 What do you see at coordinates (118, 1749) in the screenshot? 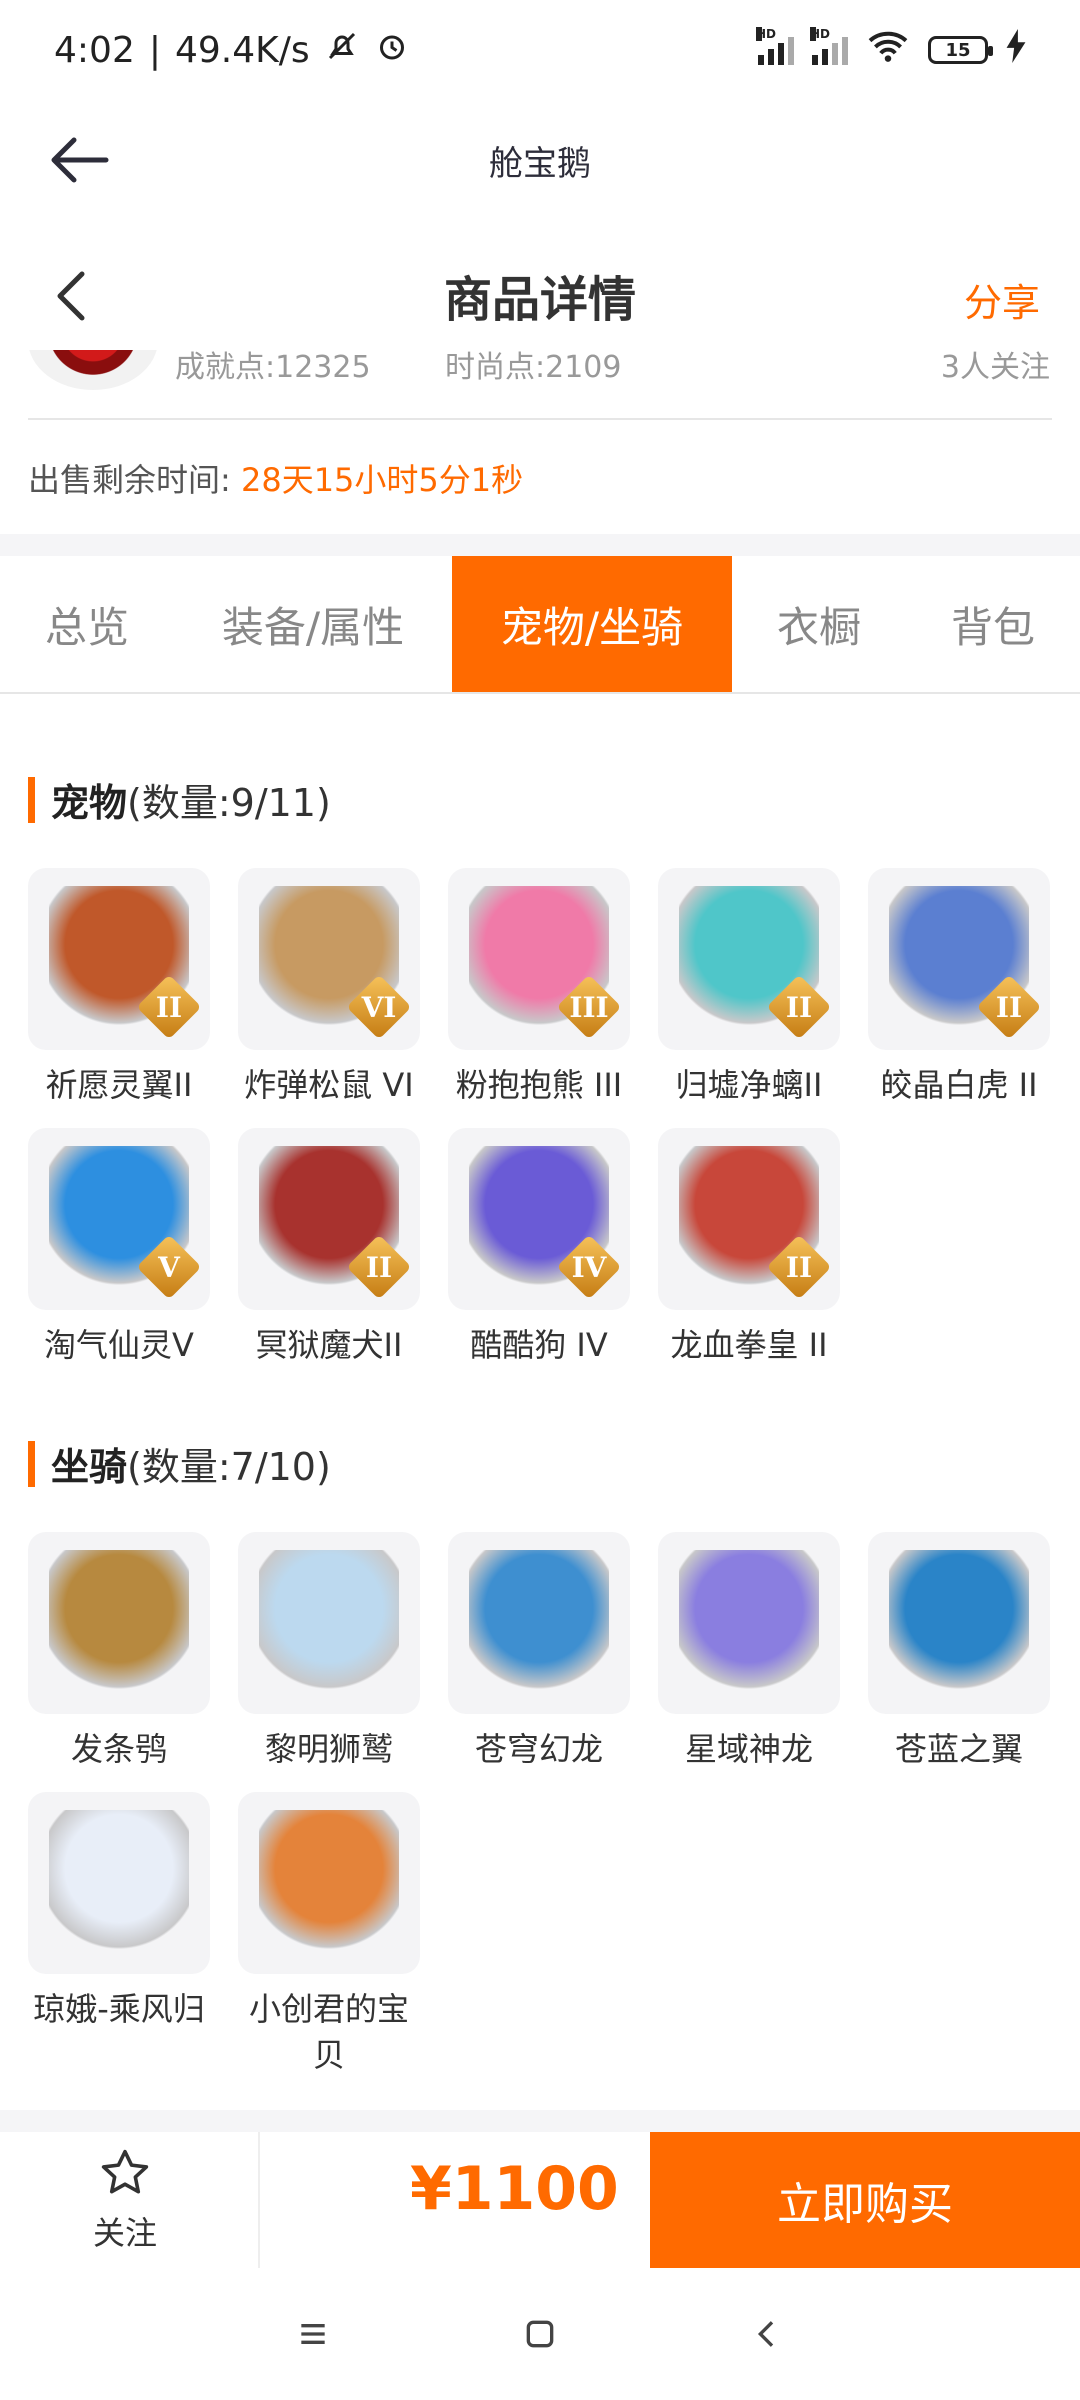
I see `mount-name: 发条鸮` at bounding box center [118, 1749].